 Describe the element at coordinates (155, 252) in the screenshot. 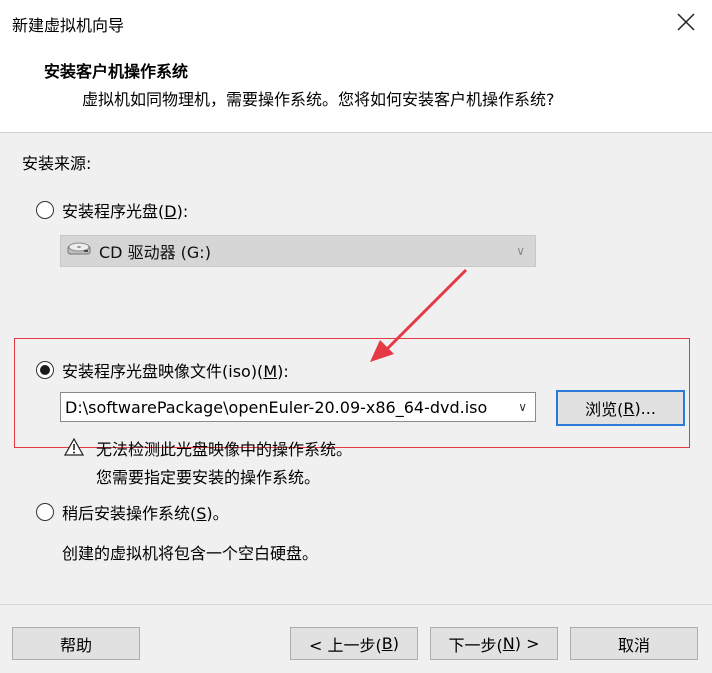

I see `cd-drive-value: CD 驱动器 (G:)` at that location.